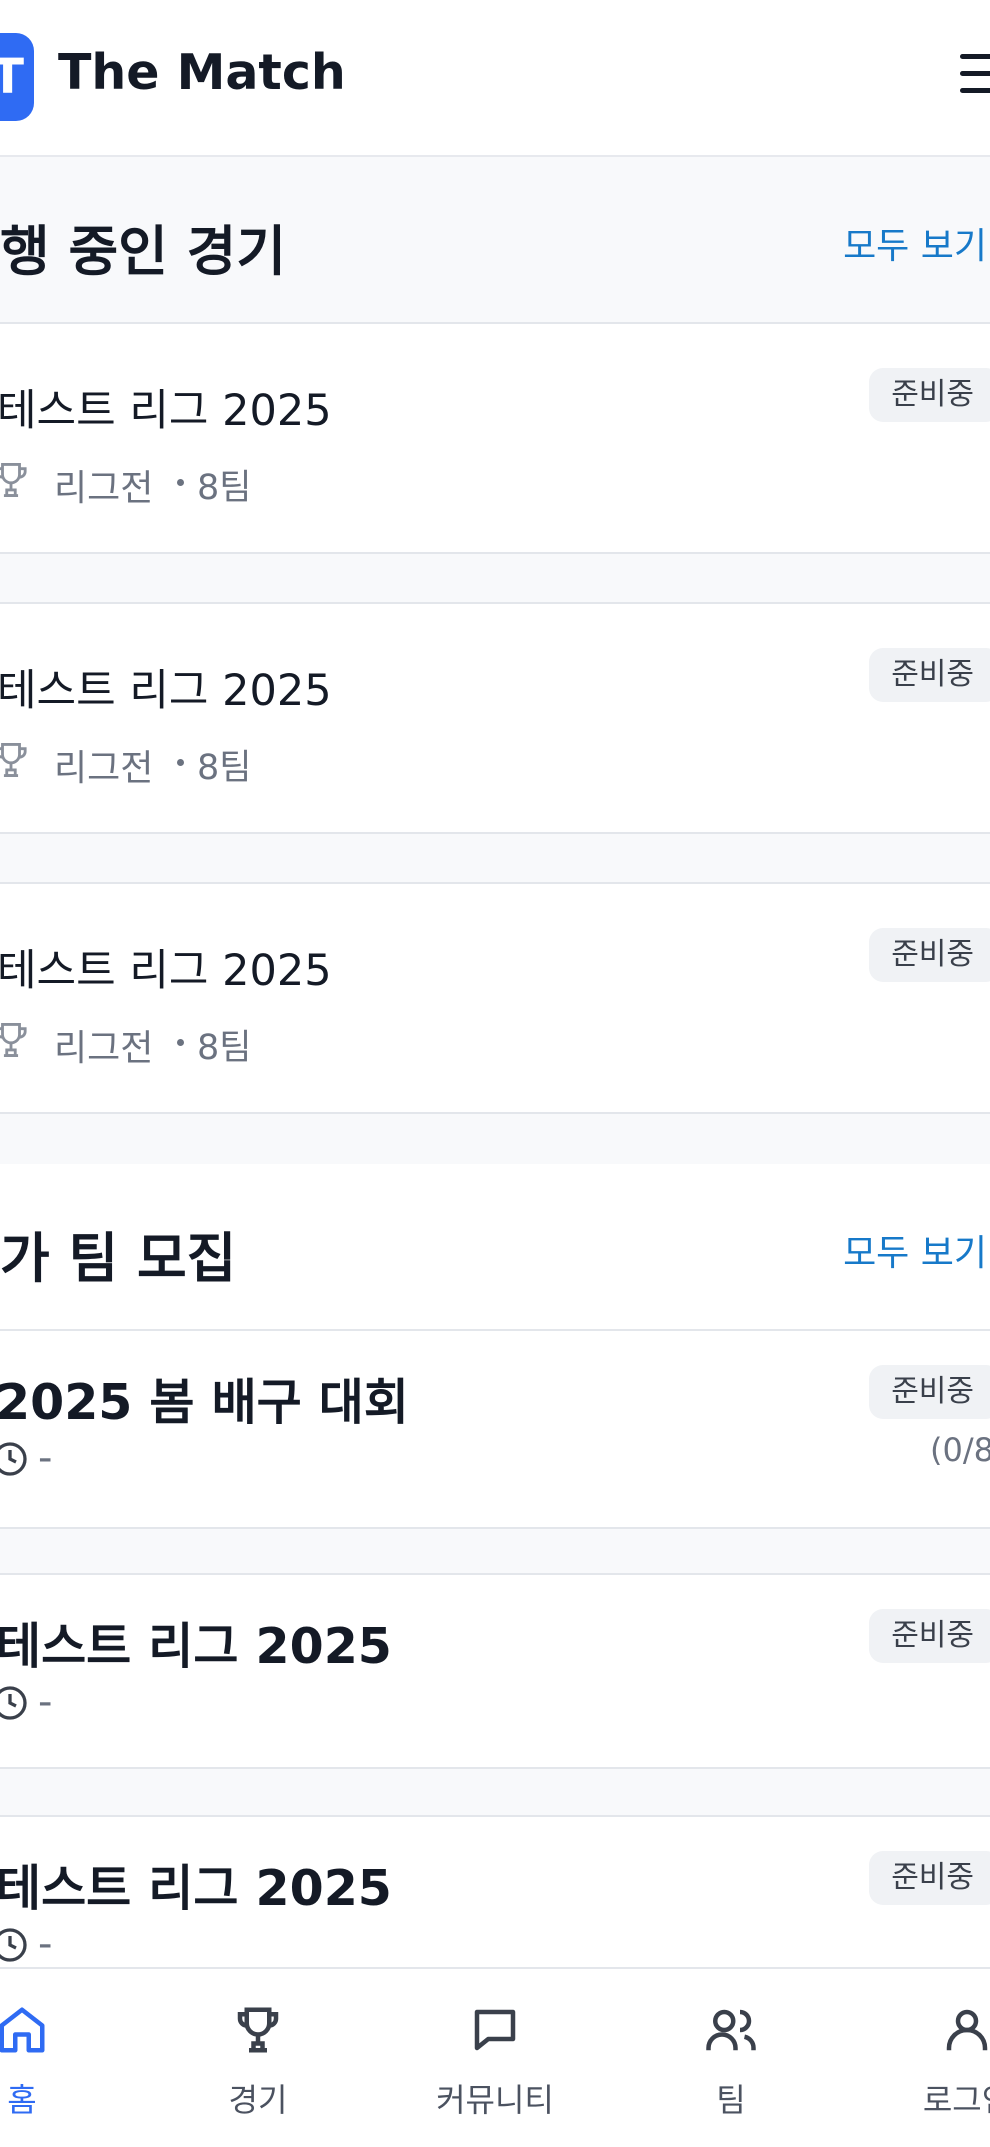  What do you see at coordinates (956, 2100) in the screenshot?
I see `nav-label-login: 로그인` at bounding box center [956, 2100].